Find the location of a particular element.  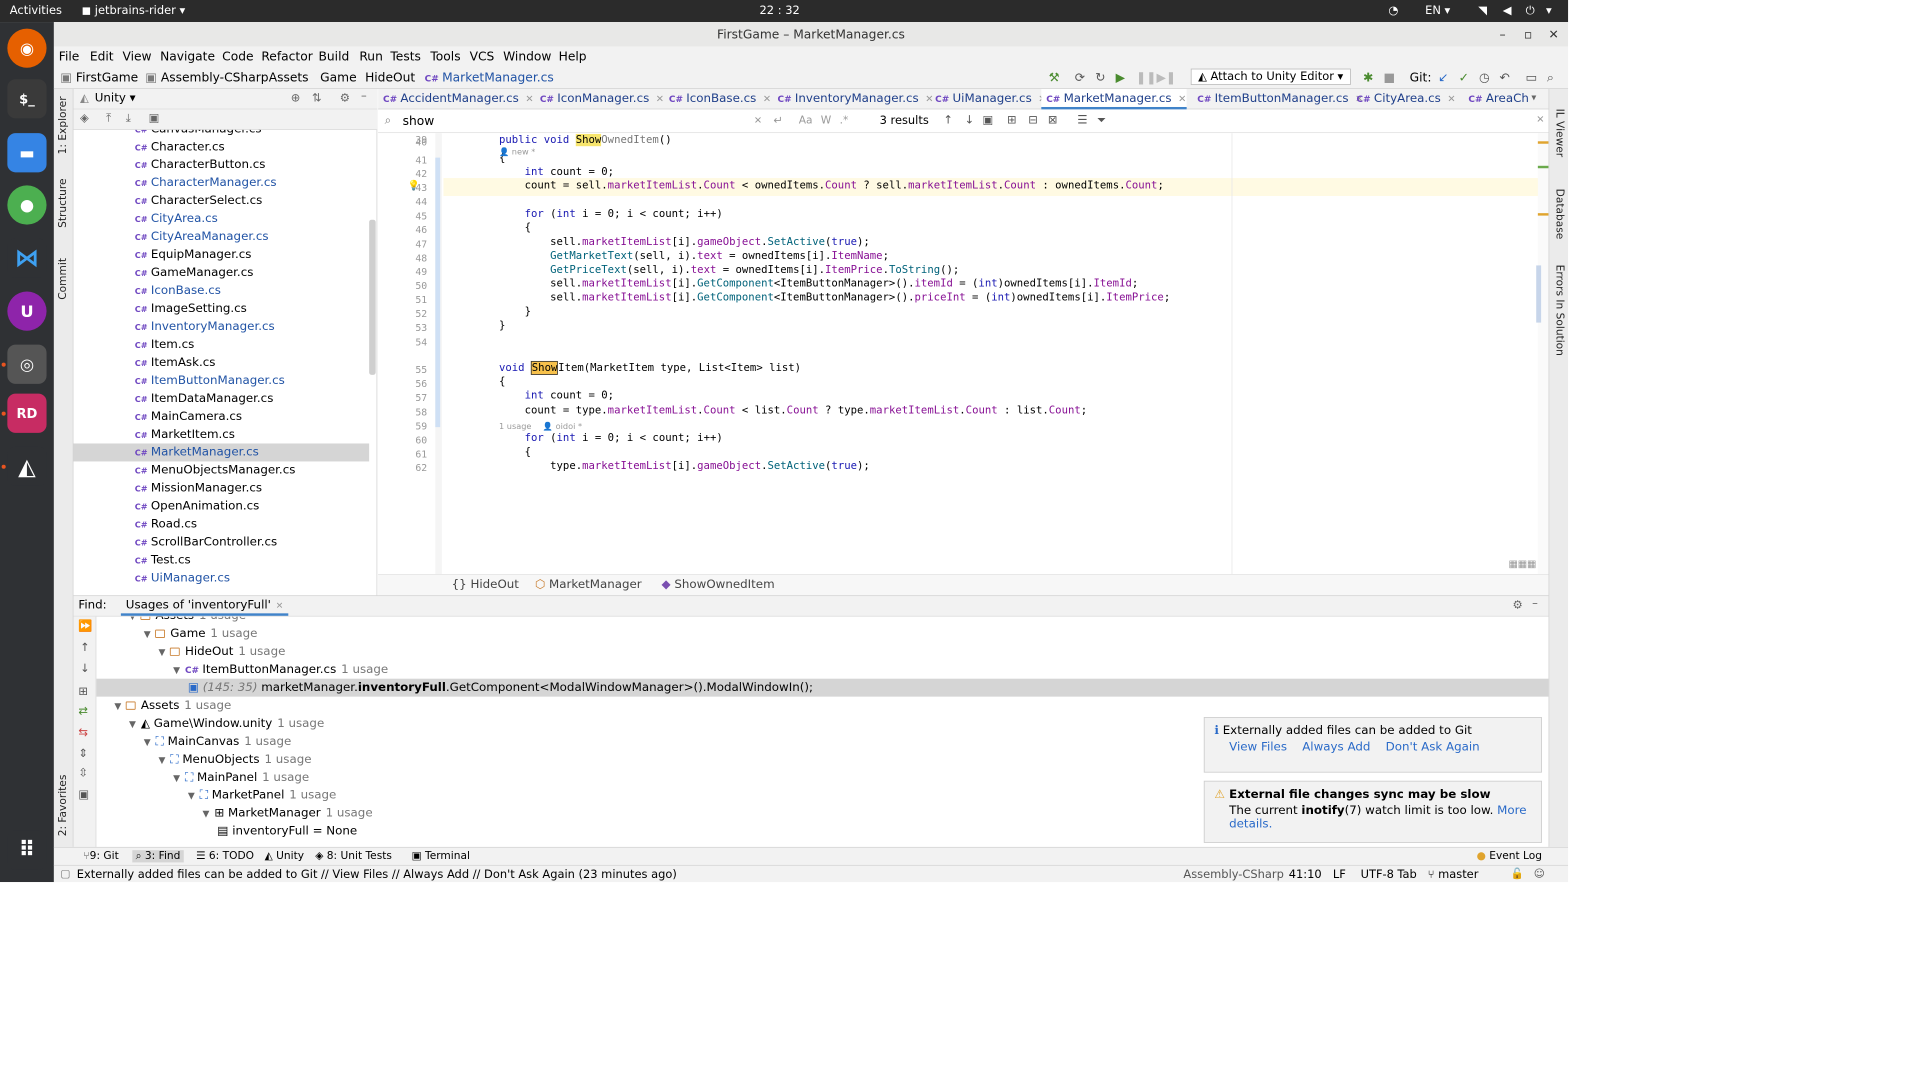

whole-words-toggle: W is located at coordinates (826, 120).